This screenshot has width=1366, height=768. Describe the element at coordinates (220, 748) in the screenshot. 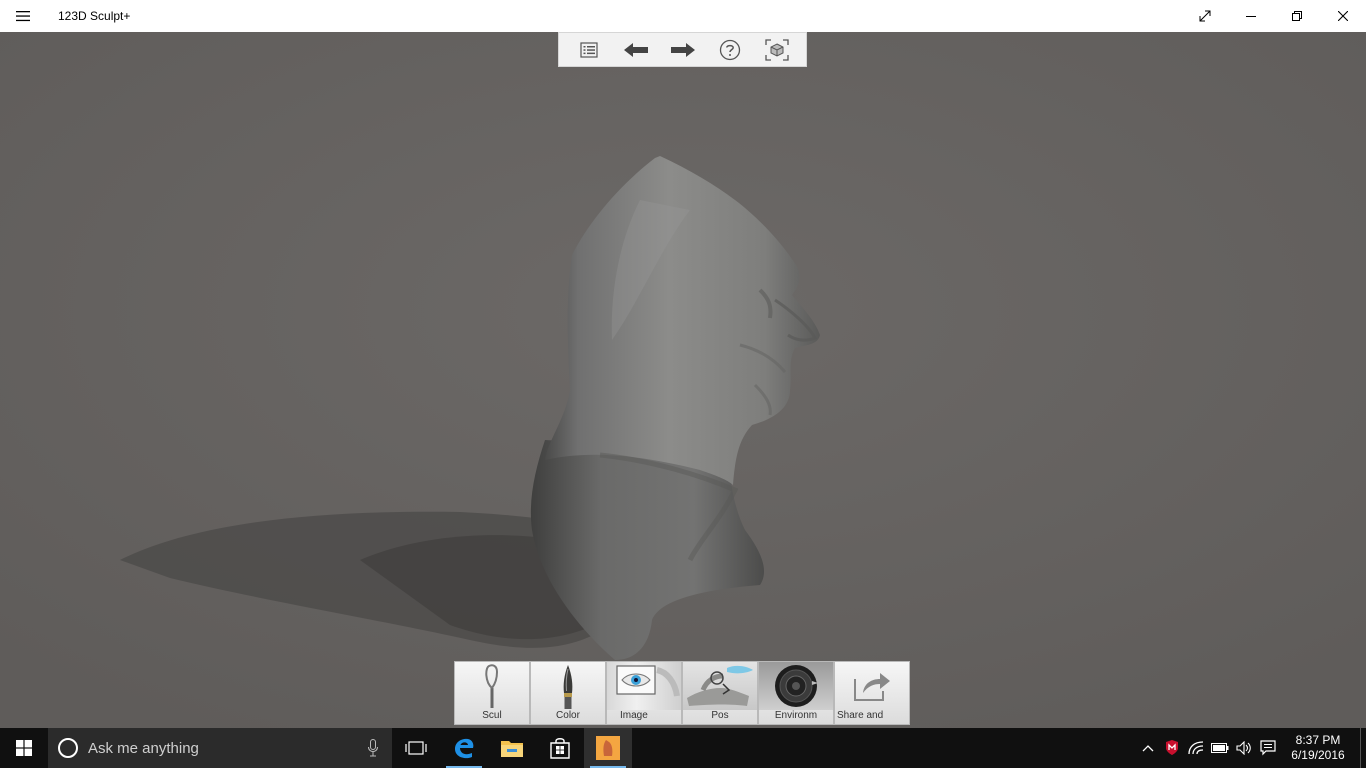

I see `cortana-search-box: Ask me anything` at that location.